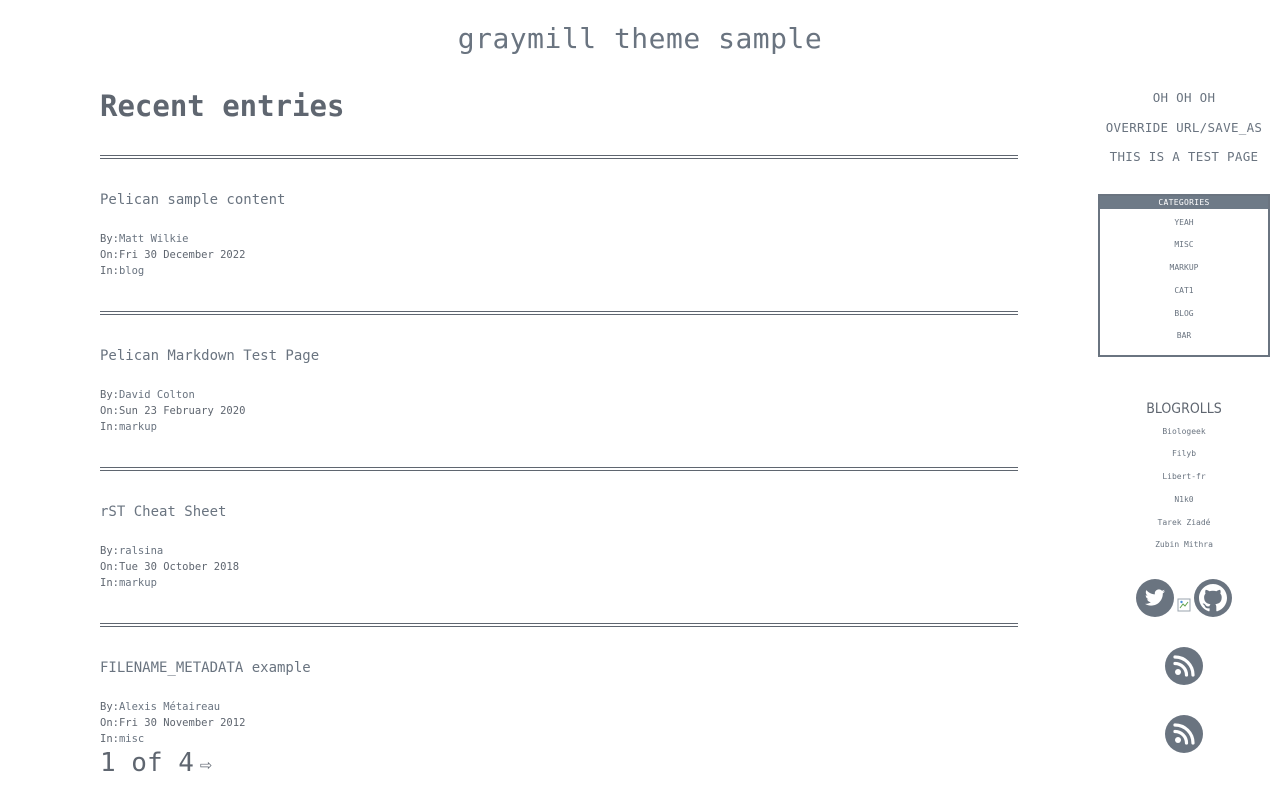  What do you see at coordinates (182, 411) in the screenshot?
I see `article-date: Sun 23 February 2020` at bounding box center [182, 411].